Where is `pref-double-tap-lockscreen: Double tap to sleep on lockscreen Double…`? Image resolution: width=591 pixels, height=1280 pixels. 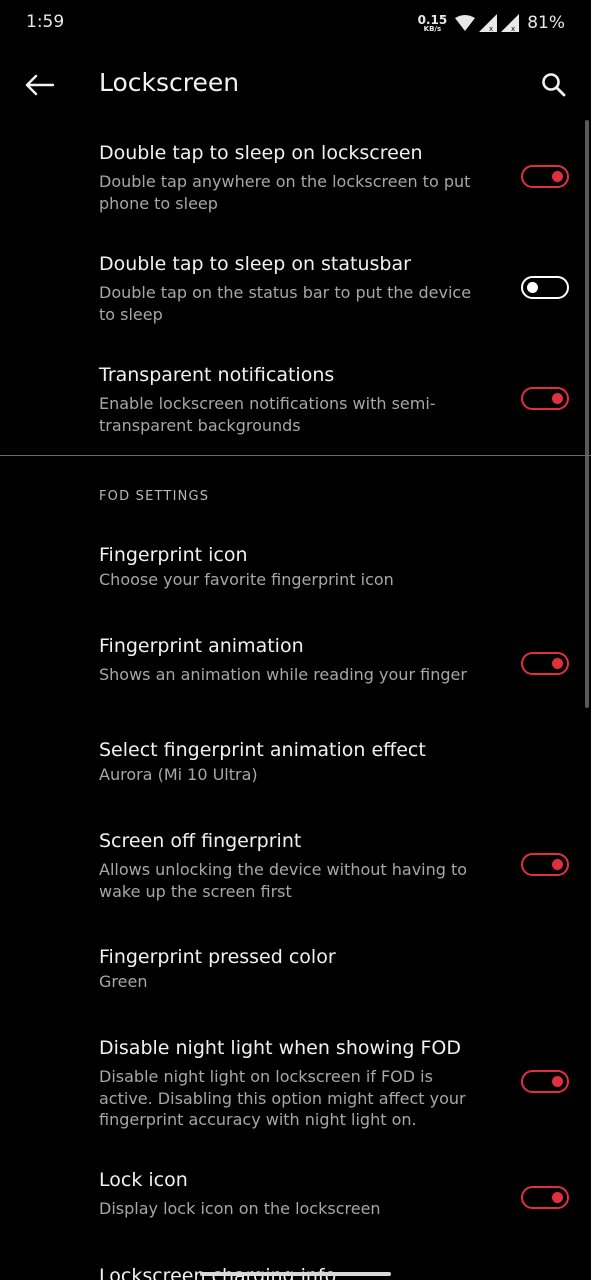 pref-double-tap-lockscreen: Double tap to sleep on lockscreen Double… is located at coordinates (295, 177).